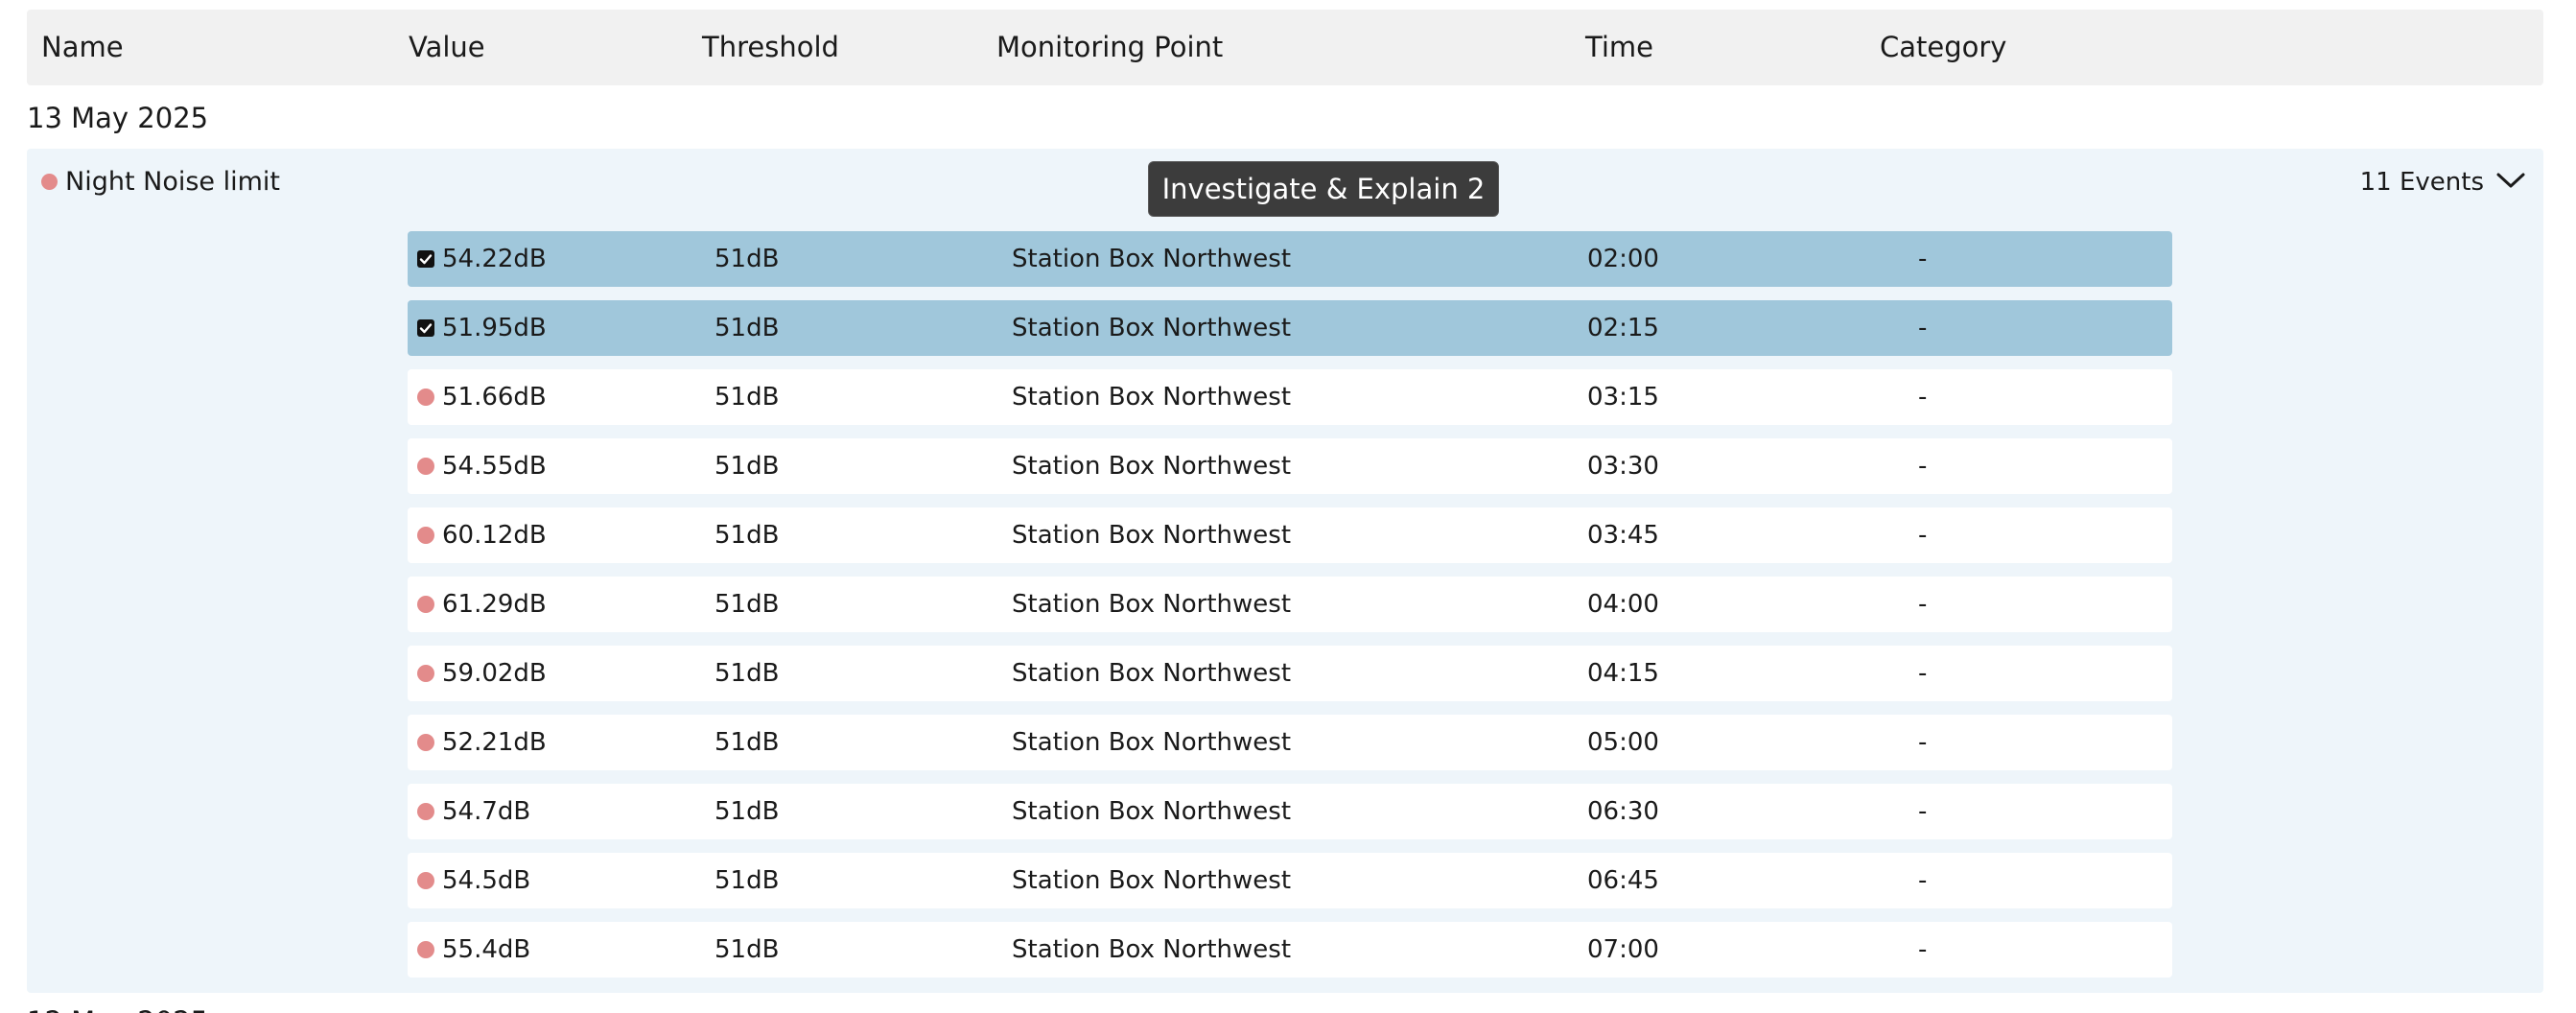 Image resolution: width=2576 pixels, height=1013 pixels. Describe the element at coordinates (1623, 328) in the screenshot. I see `event-time: 02:15` at that location.